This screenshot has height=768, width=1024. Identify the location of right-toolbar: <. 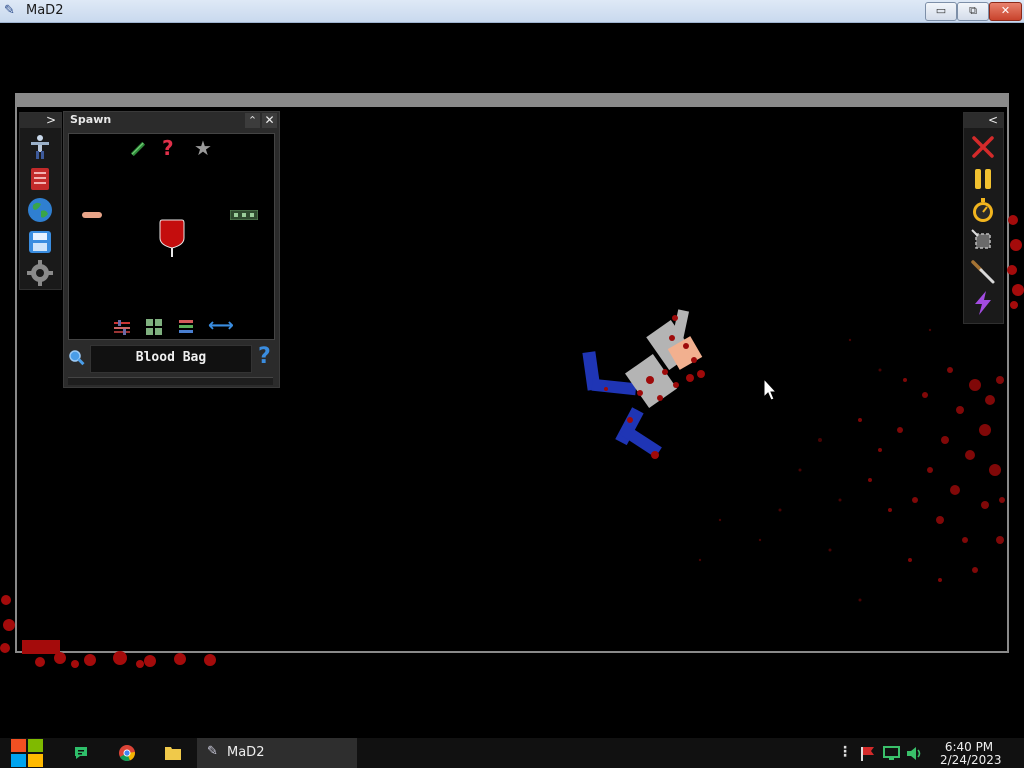
(983, 218).